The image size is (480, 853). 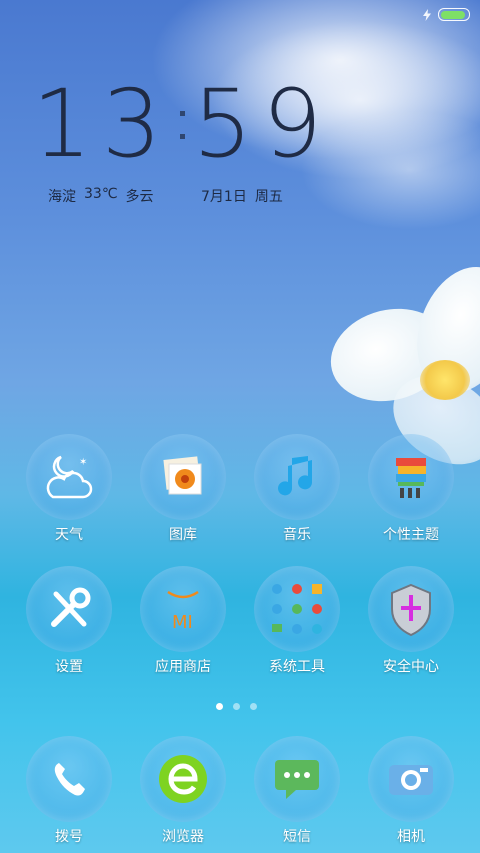 I want to click on app-label: 浏览器, so click(x=183, y=837).